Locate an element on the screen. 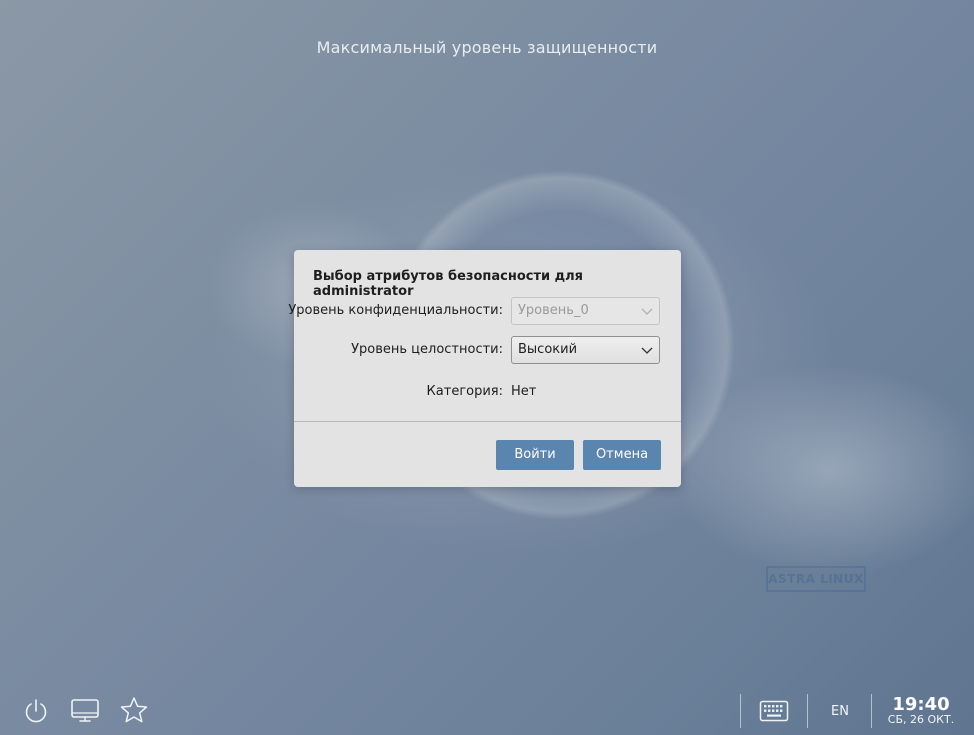 The image size is (974, 735). power-icon is located at coordinates (36, 711).